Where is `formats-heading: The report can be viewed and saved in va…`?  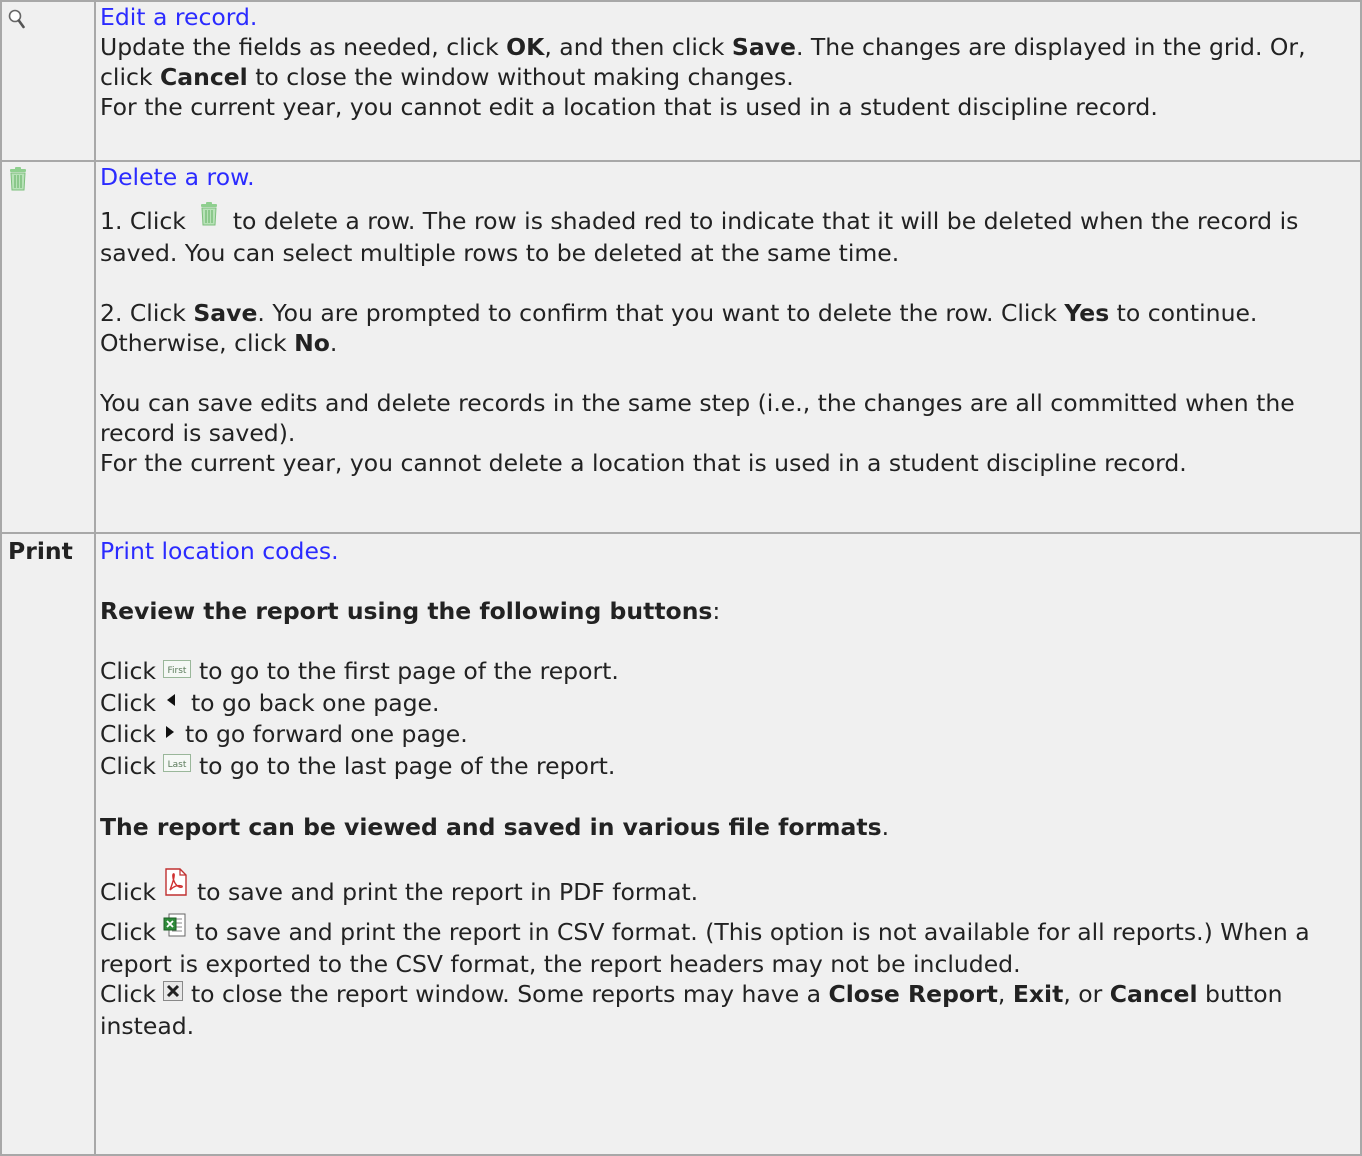 formats-heading: The report can be viewed and saved in va… is located at coordinates (495, 827).